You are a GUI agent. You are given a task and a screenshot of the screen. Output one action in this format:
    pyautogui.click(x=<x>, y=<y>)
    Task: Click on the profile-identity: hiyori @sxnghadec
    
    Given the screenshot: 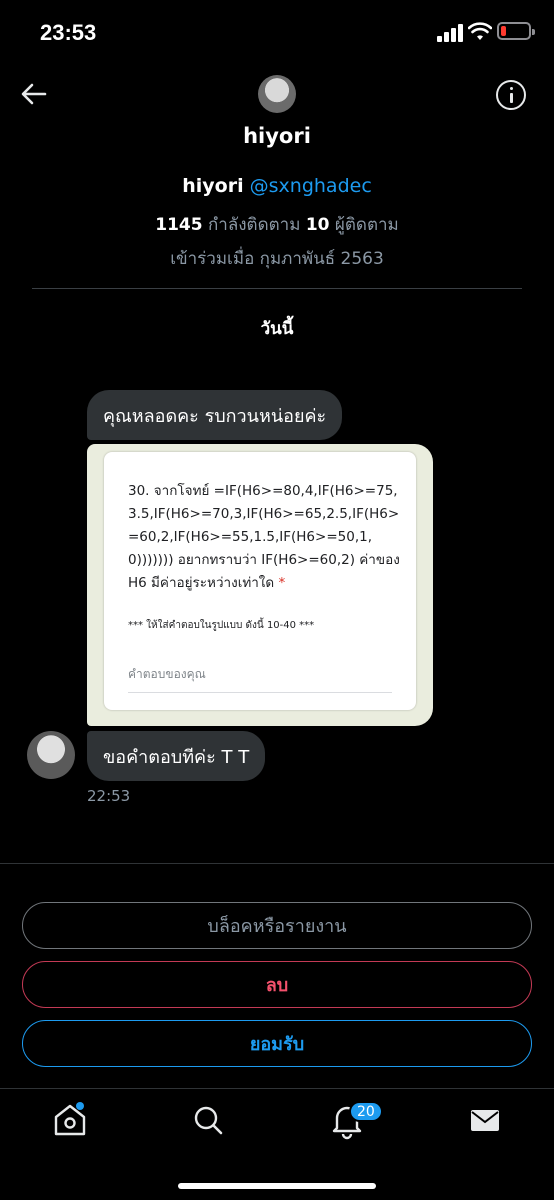 What is the action you would take?
    pyautogui.click(x=277, y=186)
    